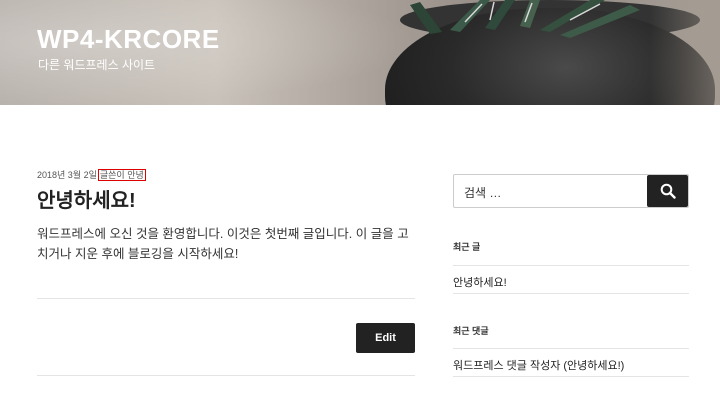 Image resolution: width=720 pixels, height=410 pixels. Describe the element at coordinates (480, 282) in the screenshot. I see `recent-post-link: 안녕하세요!` at that location.